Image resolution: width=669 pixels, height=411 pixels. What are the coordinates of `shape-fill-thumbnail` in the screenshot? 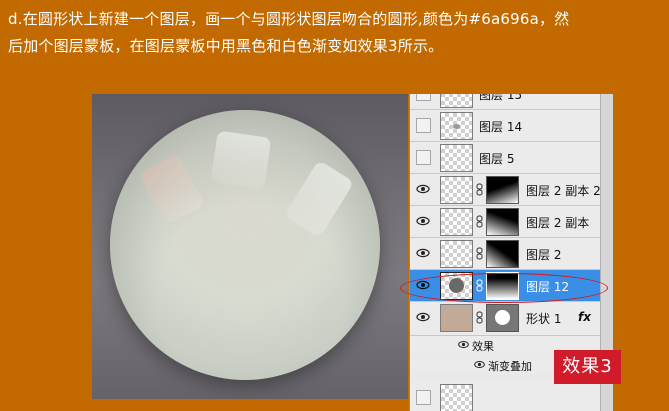 It's located at (456, 318).